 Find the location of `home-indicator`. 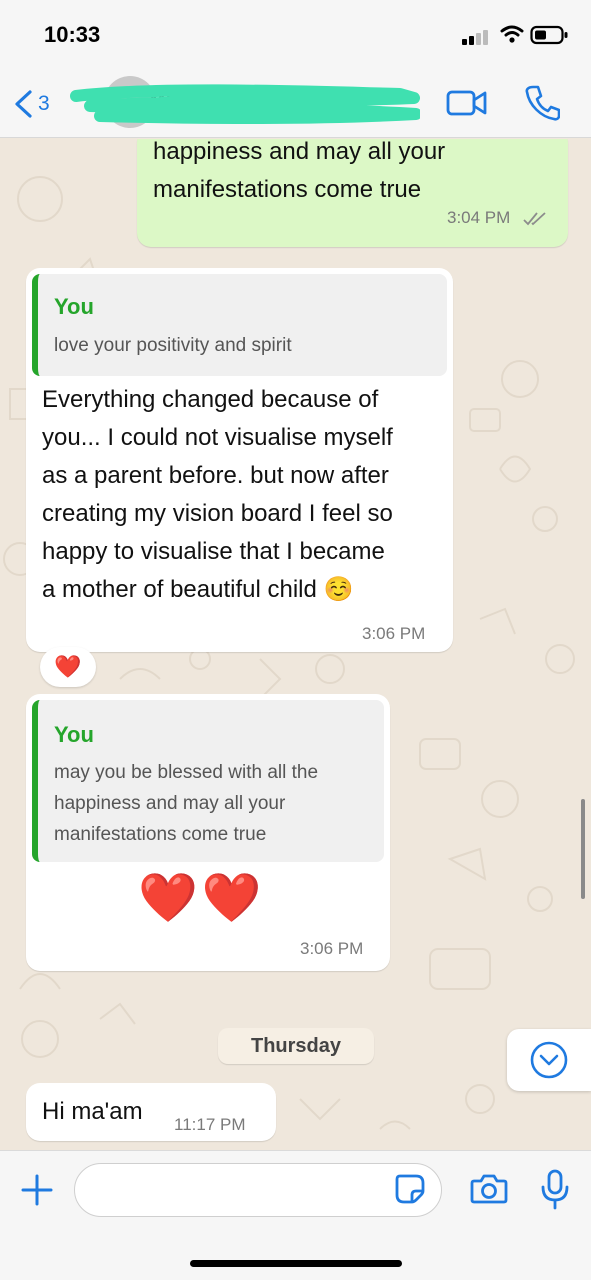

home-indicator is located at coordinates (296, 1263).